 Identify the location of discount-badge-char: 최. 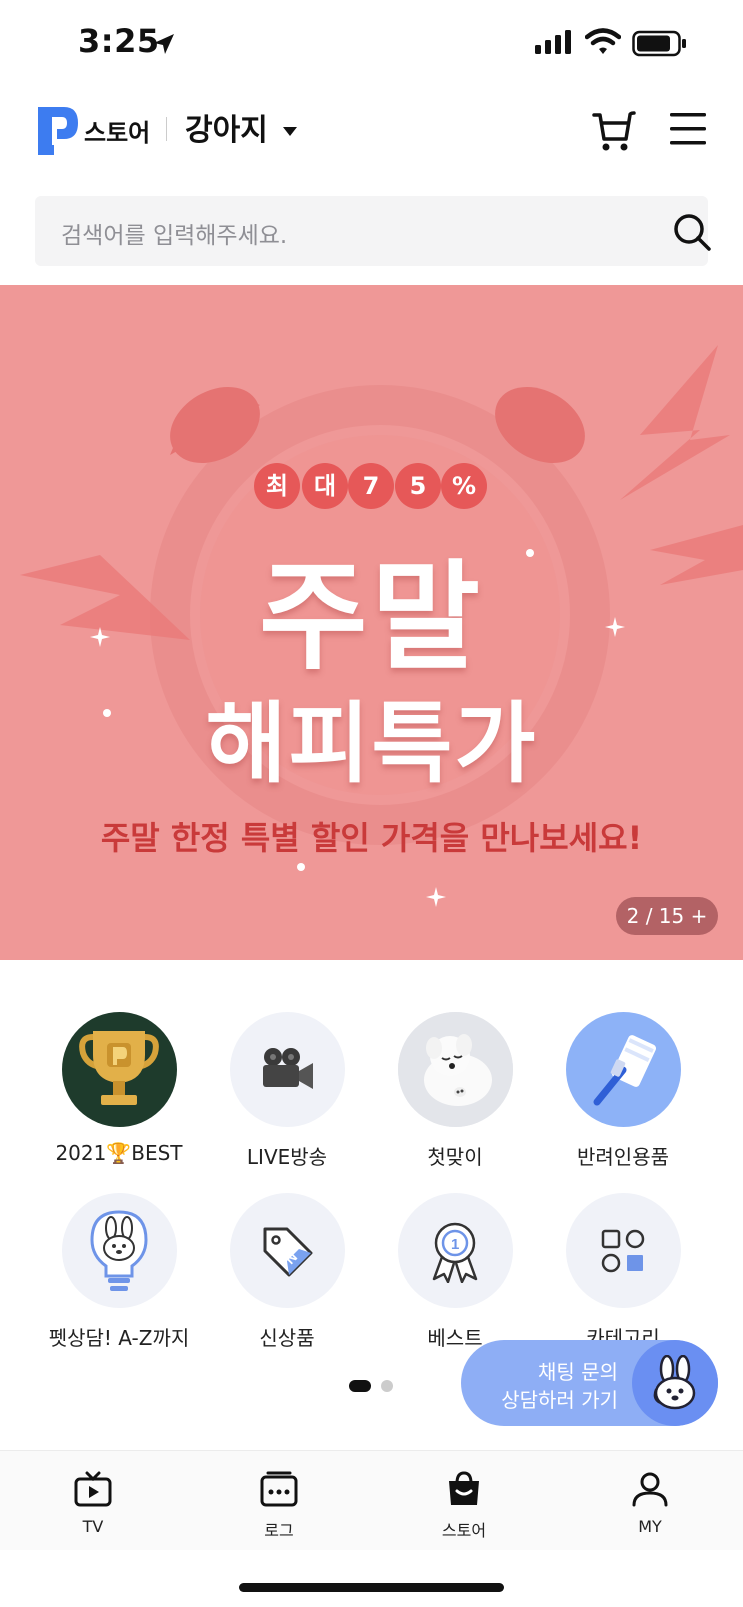
(277, 486).